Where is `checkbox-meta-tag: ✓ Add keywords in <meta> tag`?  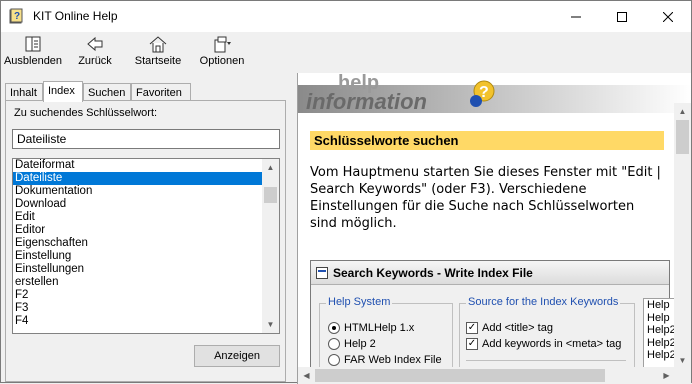
checkbox-meta-tag: ✓ Add keywords in <meta> tag is located at coordinates (543, 344).